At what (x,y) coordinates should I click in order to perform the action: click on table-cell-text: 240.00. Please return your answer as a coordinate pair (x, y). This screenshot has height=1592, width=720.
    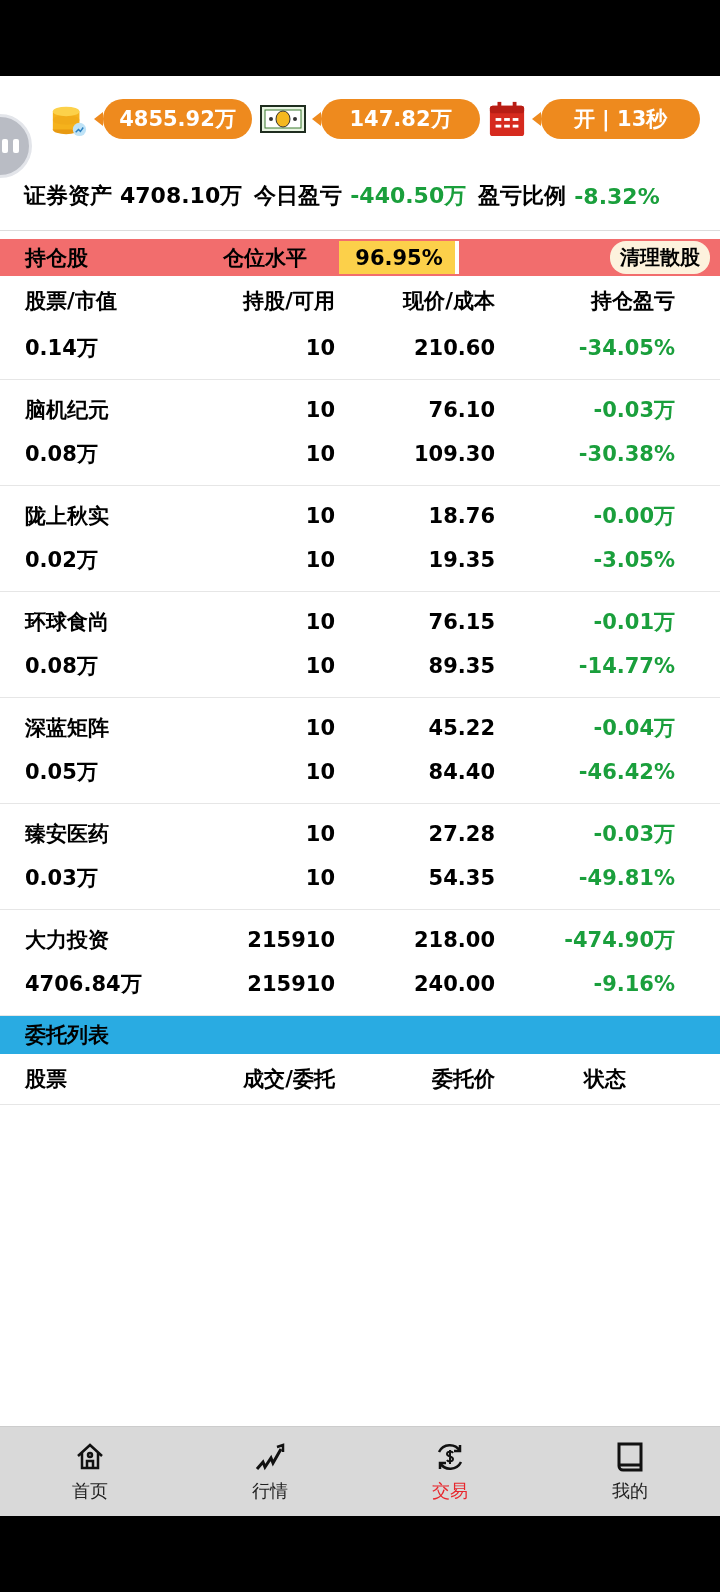
    Looking at the image, I should click on (453, 984).